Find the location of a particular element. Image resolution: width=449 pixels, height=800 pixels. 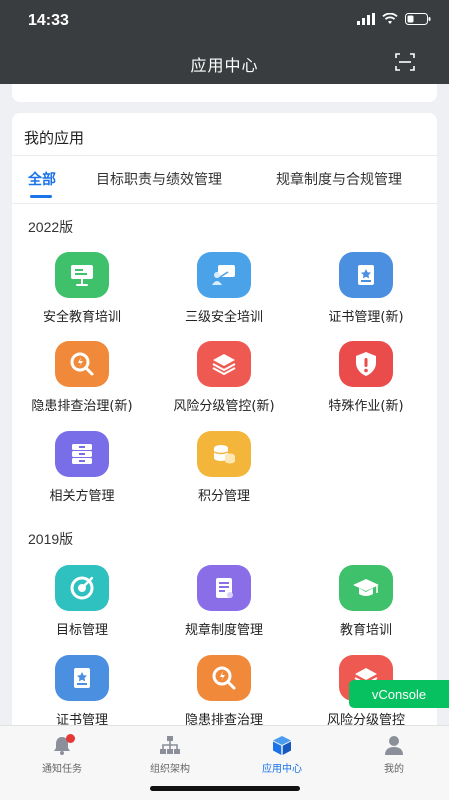

app-risk-graded-control-new: 风险分级管控(新) is located at coordinates (224, 377).